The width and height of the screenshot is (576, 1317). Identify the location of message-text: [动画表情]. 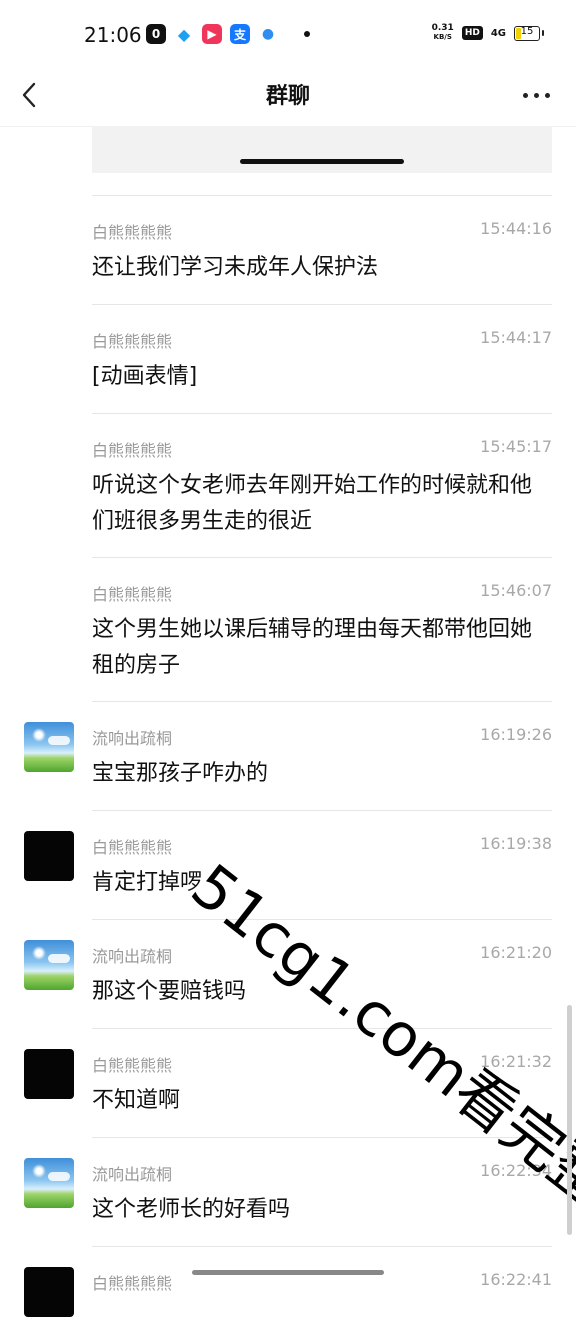
(145, 376).